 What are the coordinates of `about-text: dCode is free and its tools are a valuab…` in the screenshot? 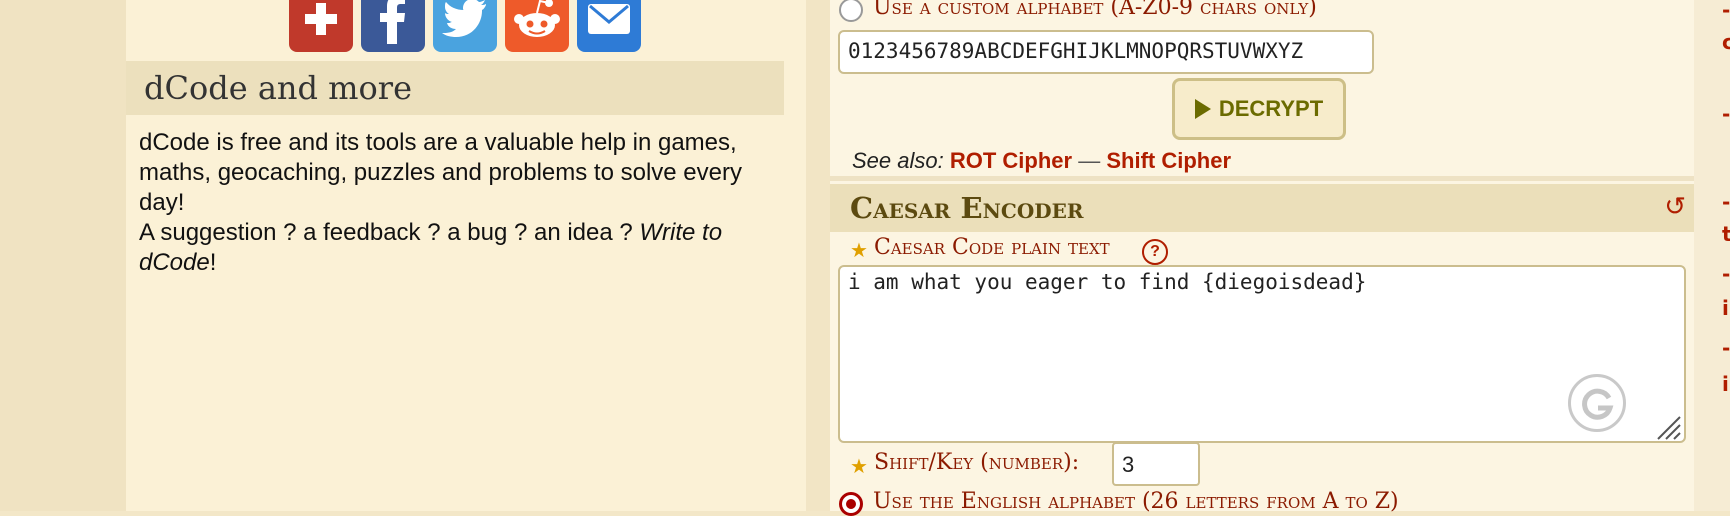 It's located at (459, 203).